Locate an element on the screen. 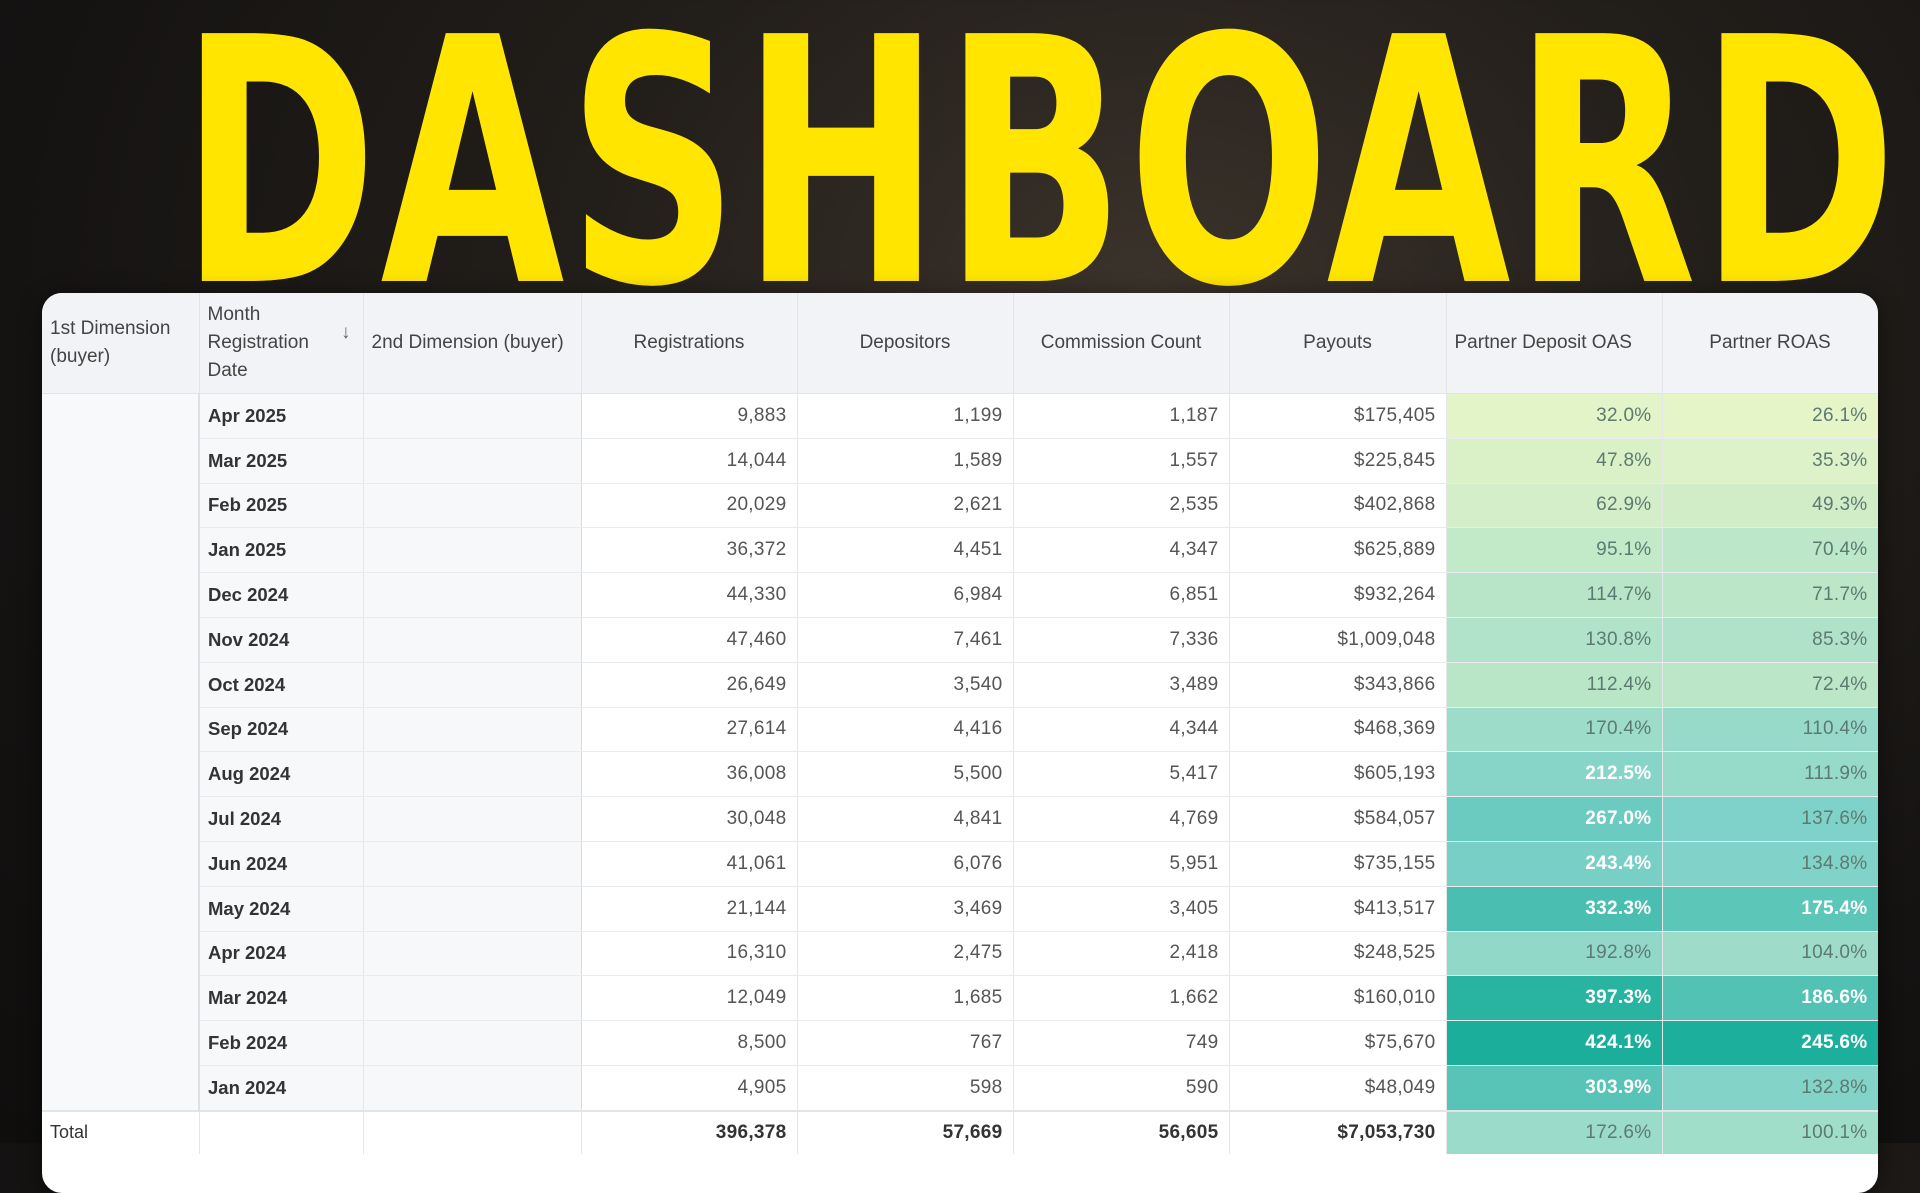 The image size is (1920, 1193). partner-deposit-oas-cell: 243.4% is located at coordinates (1554, 864).